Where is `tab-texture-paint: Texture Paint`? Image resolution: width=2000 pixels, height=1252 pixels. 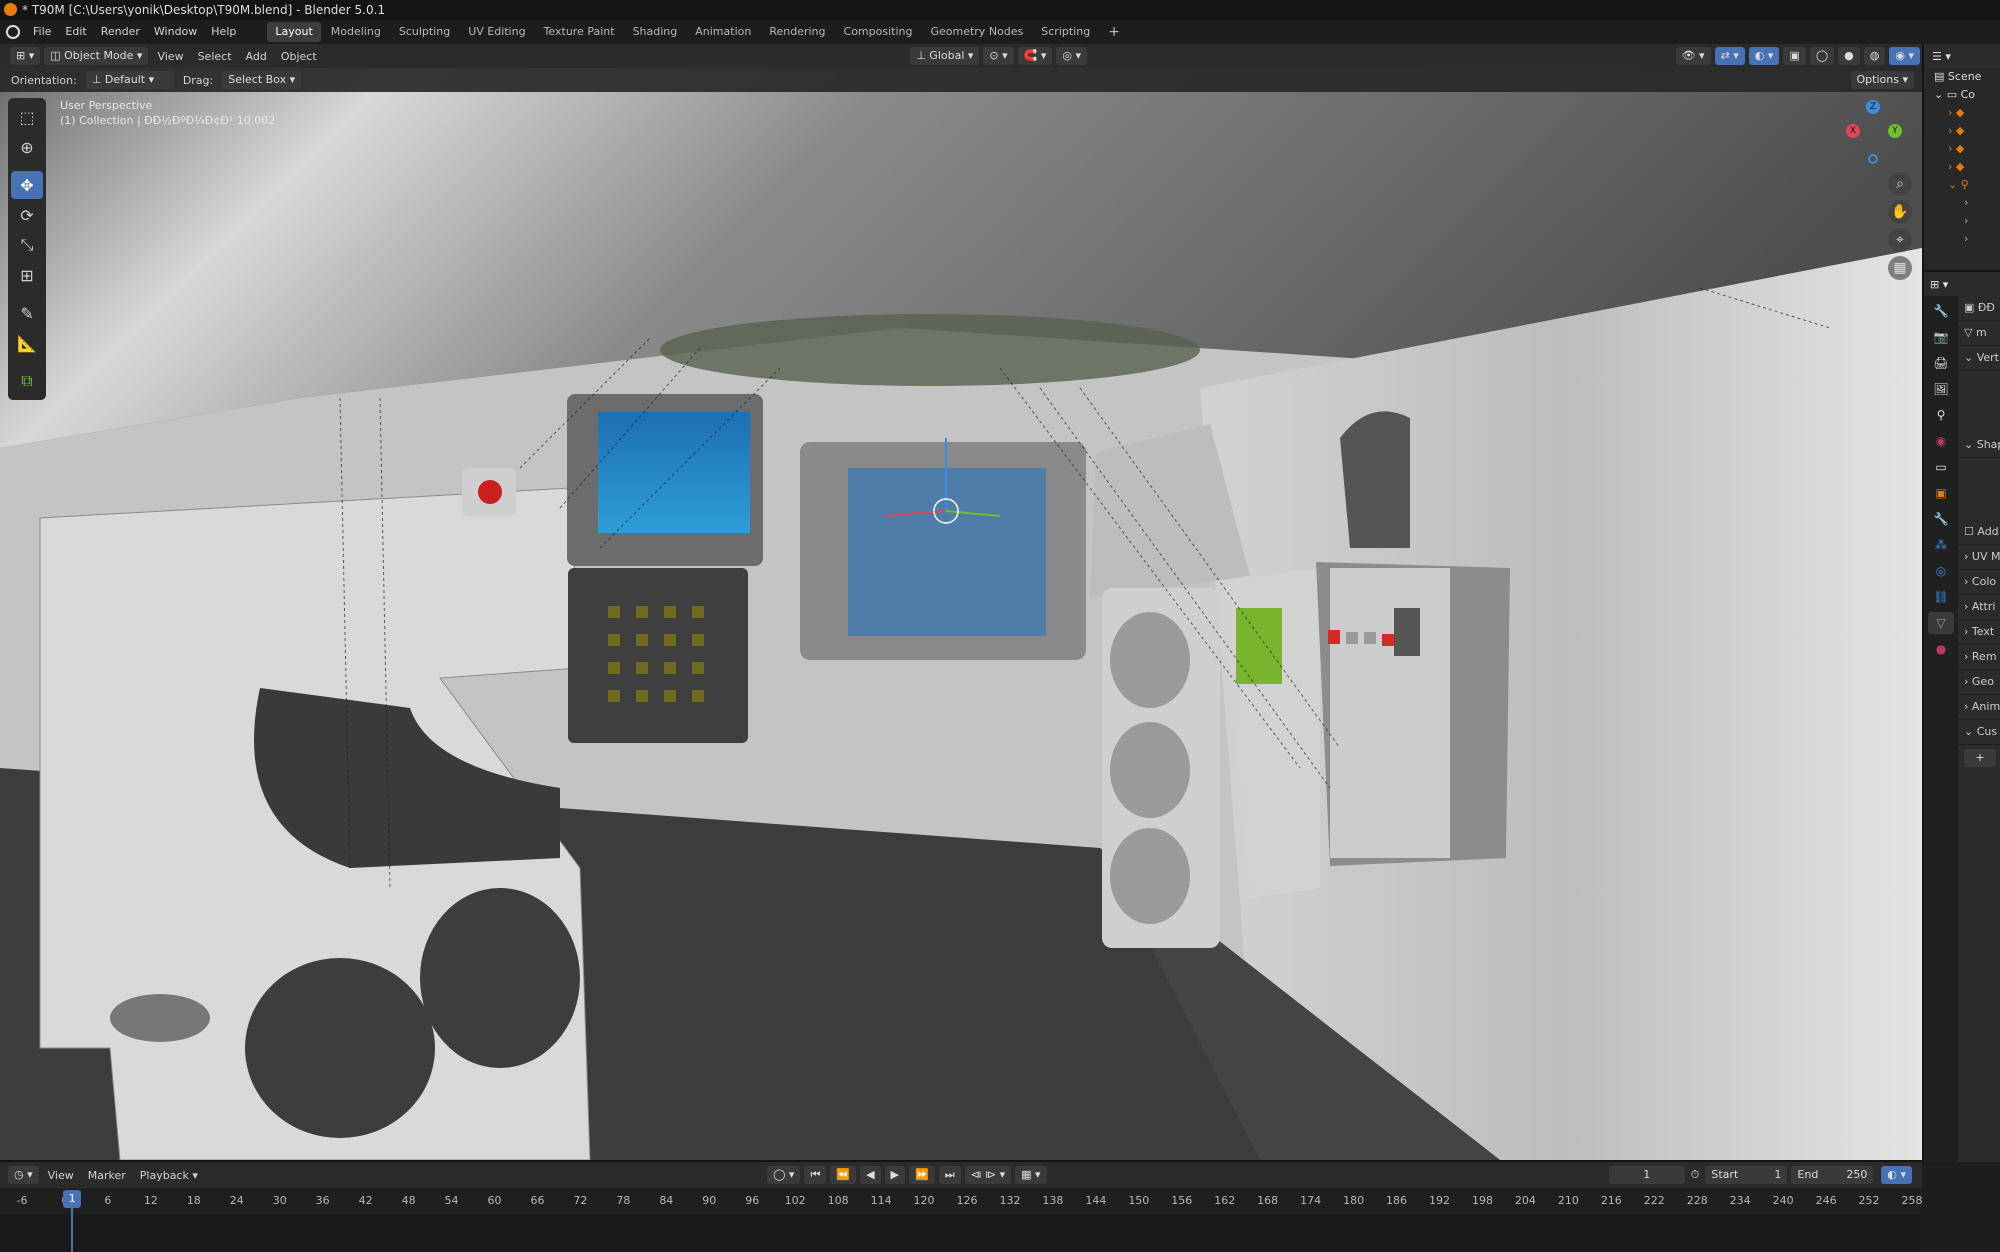
tab-texture-paint: Texture Paint is located at coordinates (579, 32).